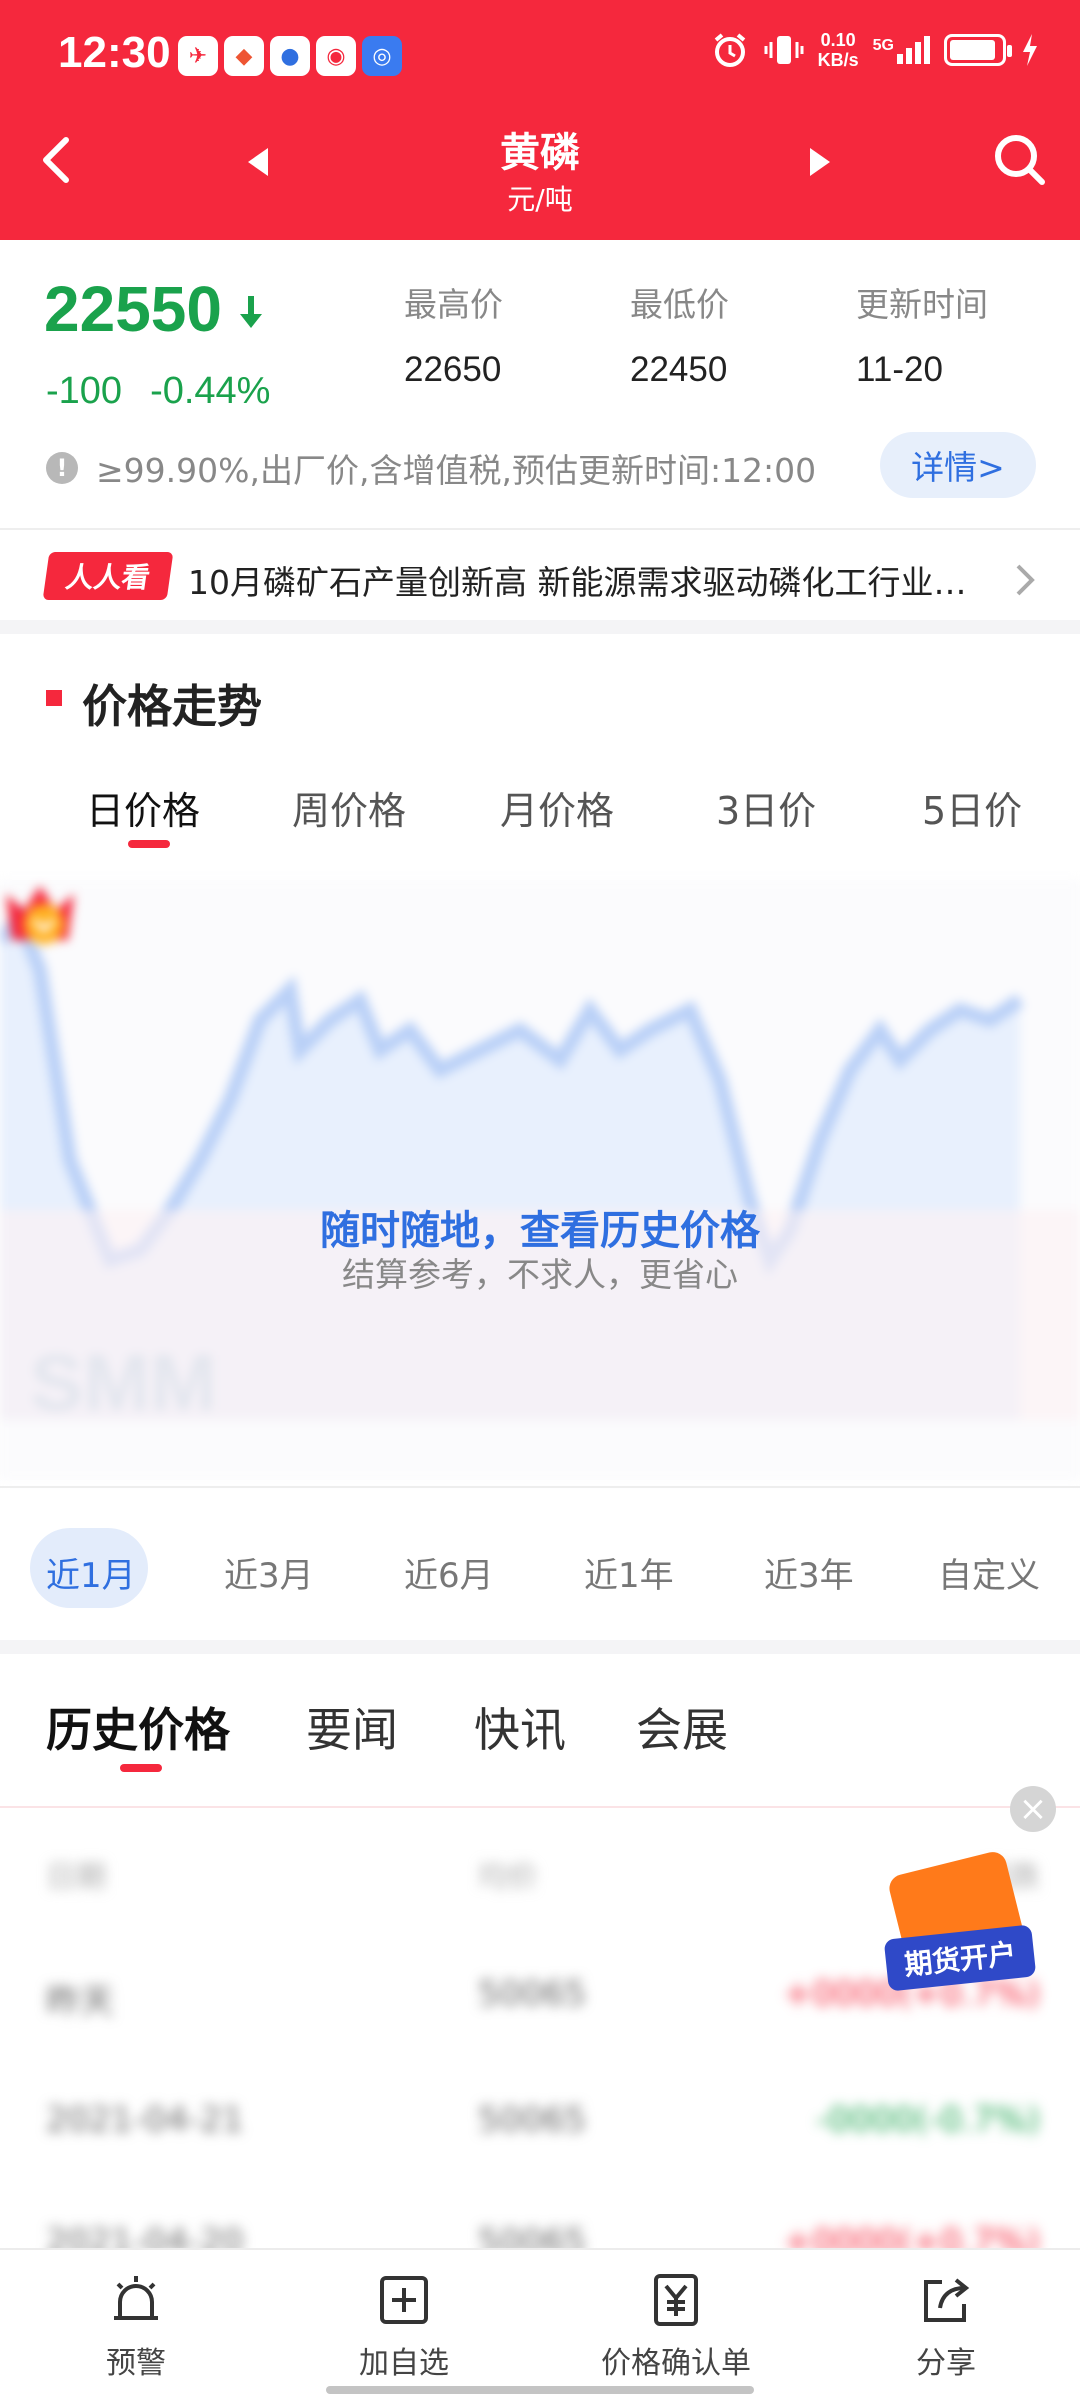 This screenshot has height=2400, width=1080. Describe the element at coordinates (210, 391) in the screenshot. I see `price-change-percent: -0.44%` at that location.